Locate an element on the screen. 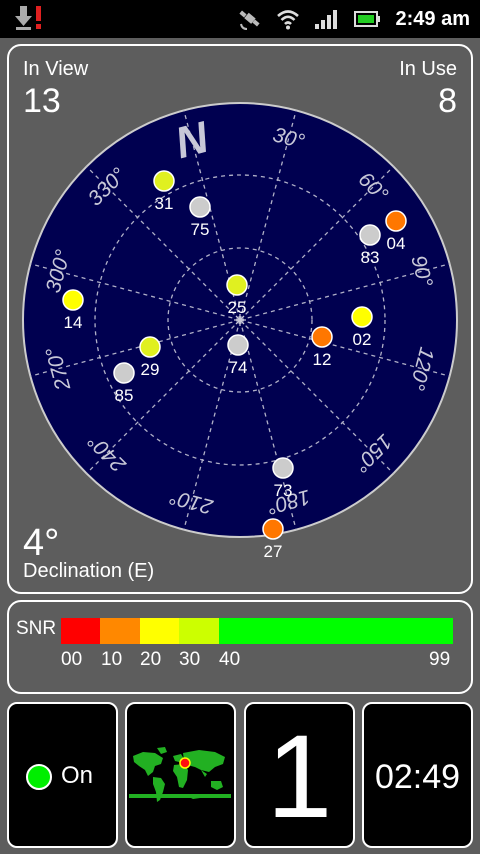 Image resolution: width=480 pixels, height=854 pixels. satellites-in-use-tile: 1 is located at coordinates (299, 775).